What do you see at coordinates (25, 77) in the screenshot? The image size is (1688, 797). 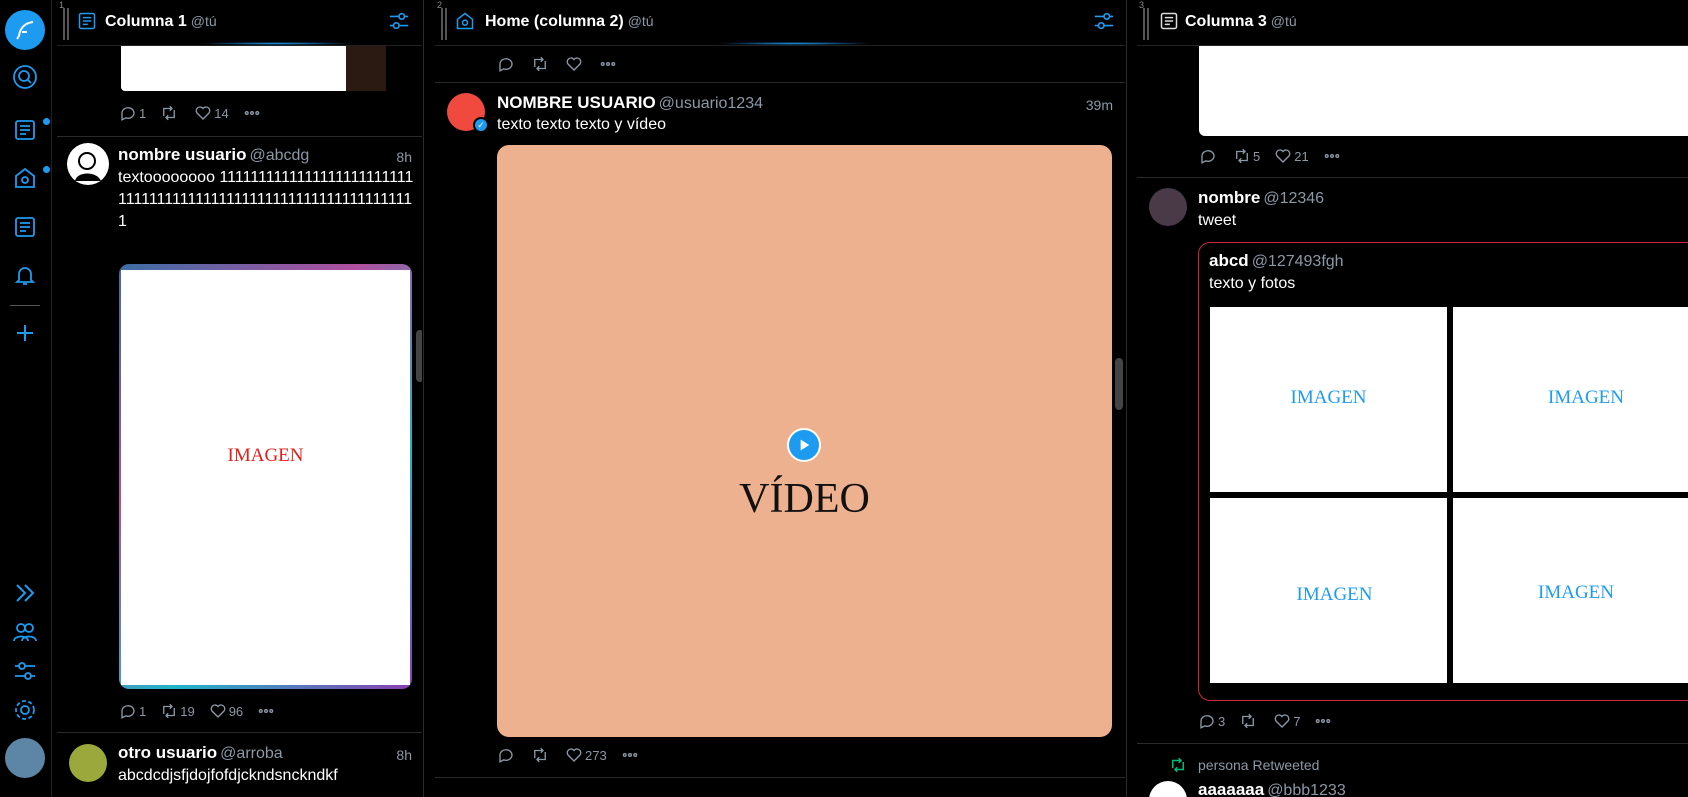 I see `search-button` at bounding box center [25, 77].